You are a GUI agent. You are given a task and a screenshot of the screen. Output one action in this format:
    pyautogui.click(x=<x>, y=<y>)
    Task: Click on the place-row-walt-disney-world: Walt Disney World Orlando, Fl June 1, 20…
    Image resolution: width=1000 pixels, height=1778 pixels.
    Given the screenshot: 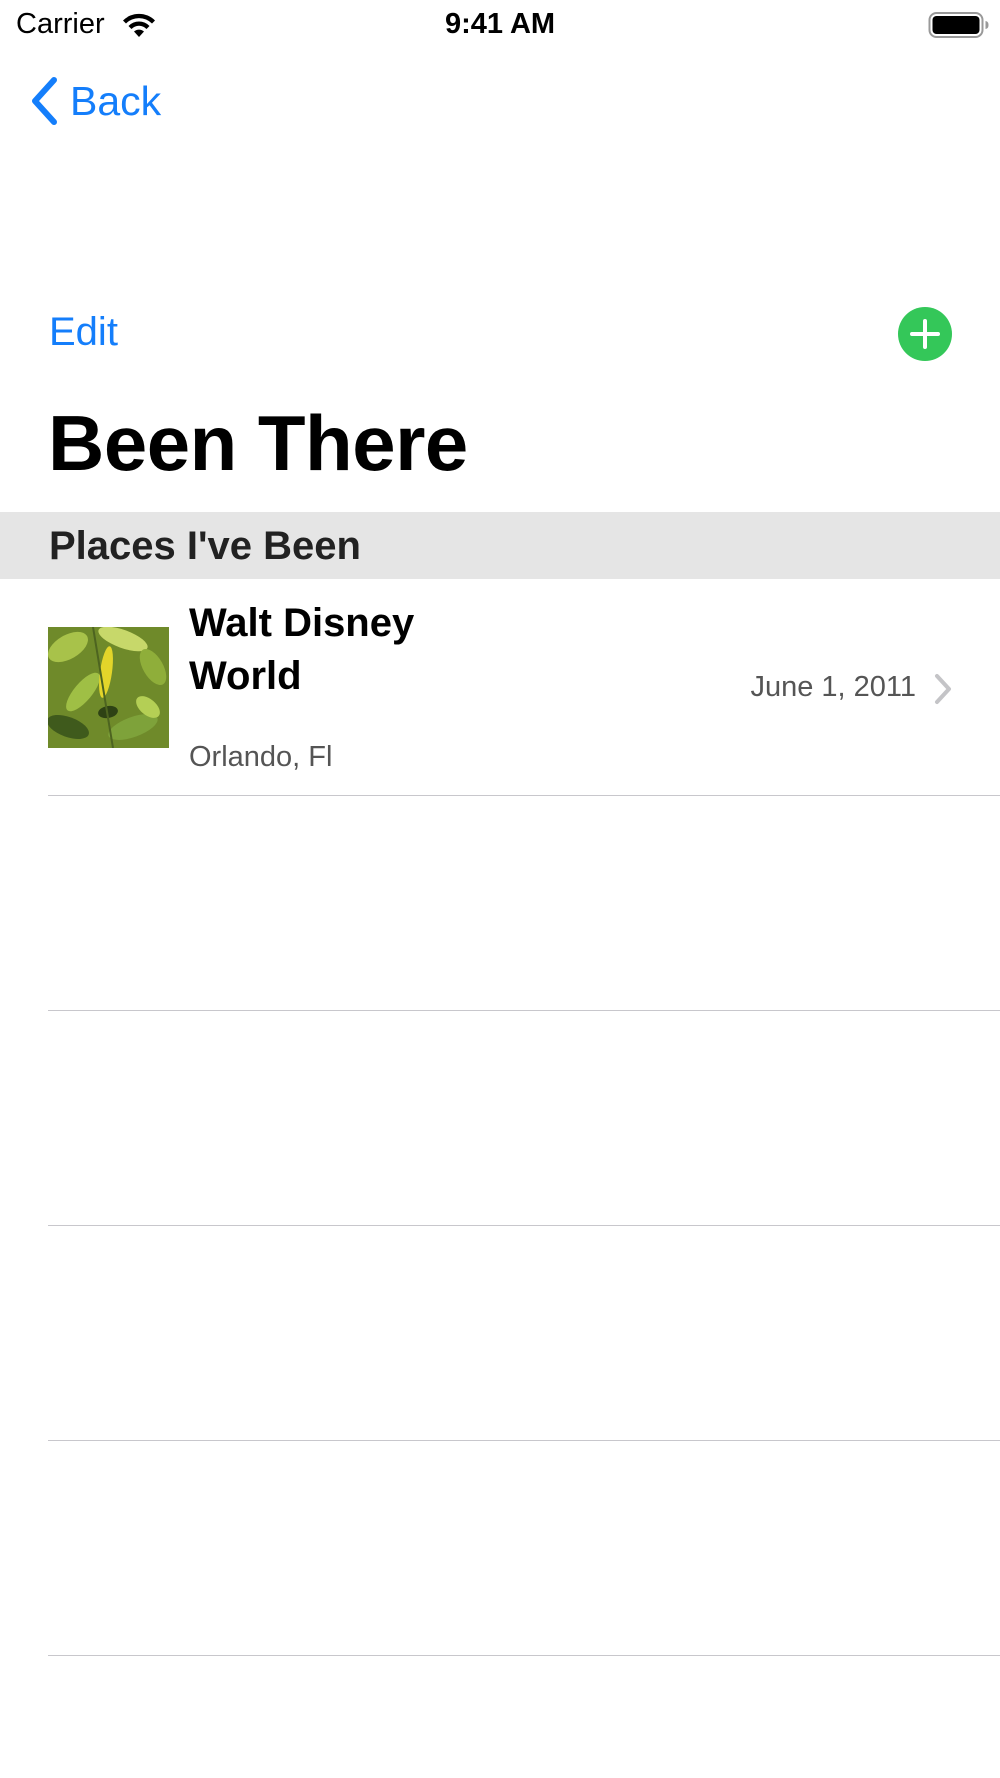 What is the action you would take?
    pyautogui.click(x=500, y=687)
    